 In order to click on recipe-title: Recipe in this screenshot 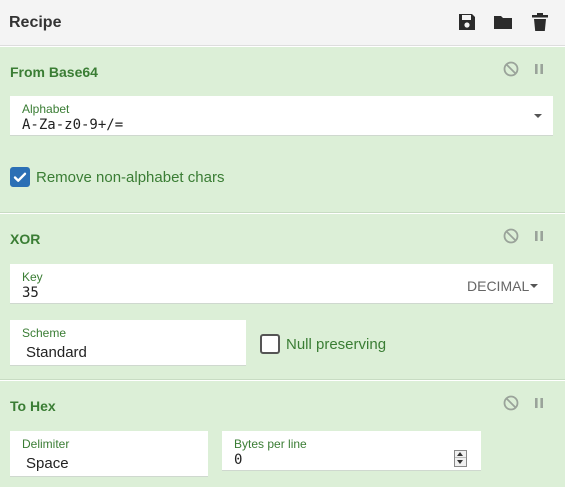, I will do `click(35, 22)`.